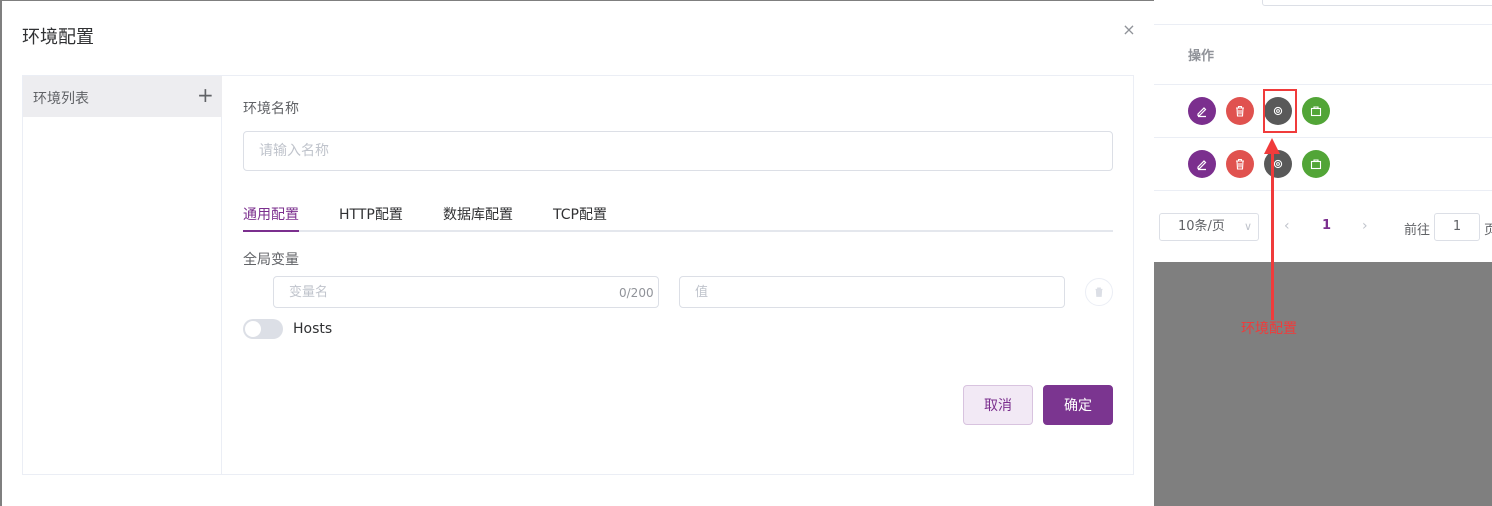  What do you see at coordinates (371, 214) in the screenshot?
I see `tab-http-config: HTTP配置` at bounding box center [371, 214].